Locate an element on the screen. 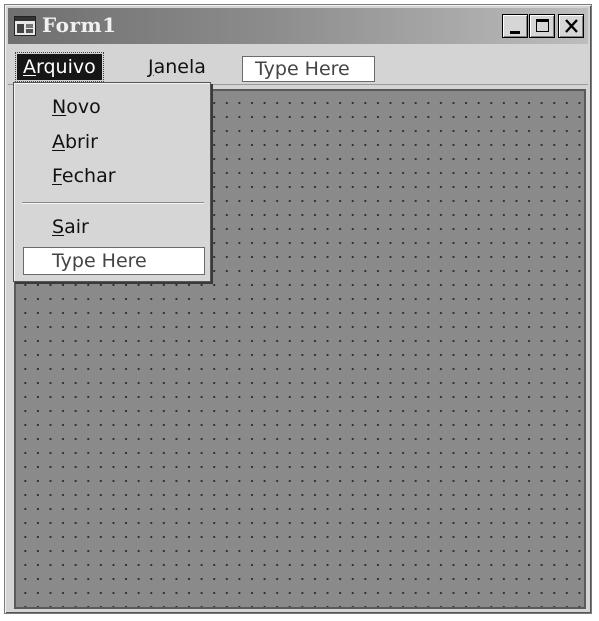 This screenshot has width=599, height=621. menu-separator is located at coordinates (113, 203).